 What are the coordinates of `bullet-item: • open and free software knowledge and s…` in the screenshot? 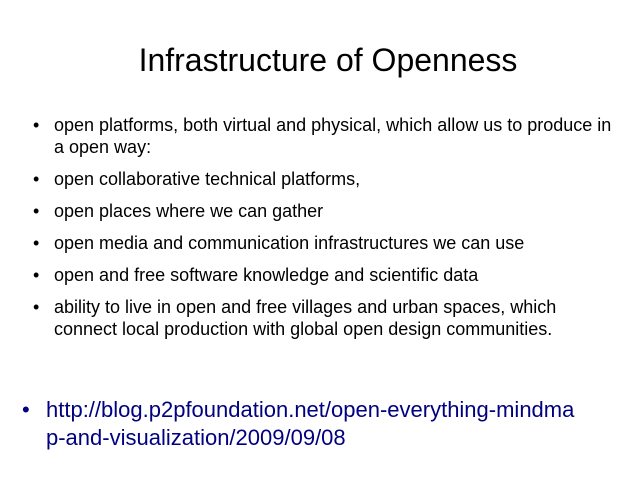 It's located at (328, 275).